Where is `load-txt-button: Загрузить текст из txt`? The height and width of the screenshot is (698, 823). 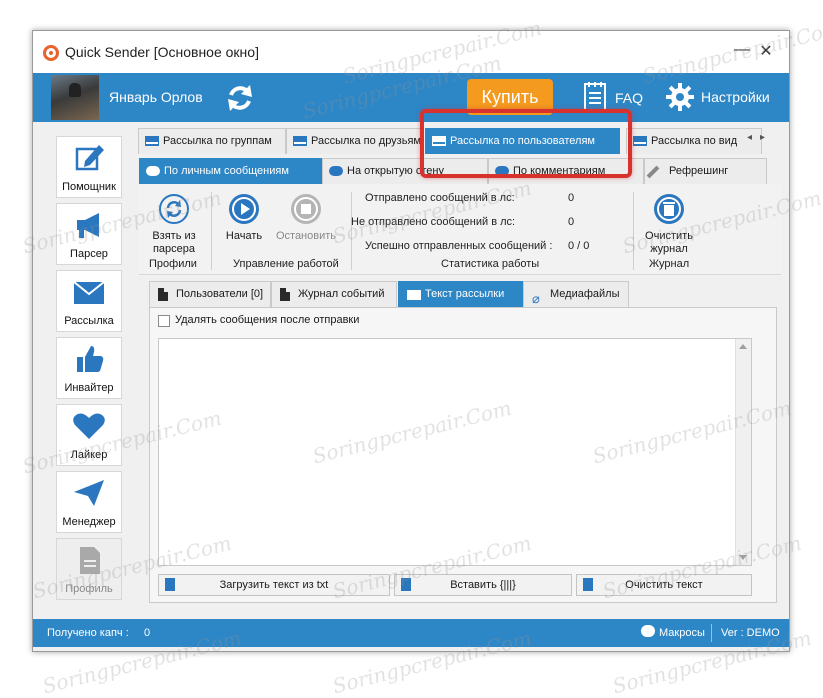 load-txt-button: Загрузить текст из txt is located at coordinates (274, 585).